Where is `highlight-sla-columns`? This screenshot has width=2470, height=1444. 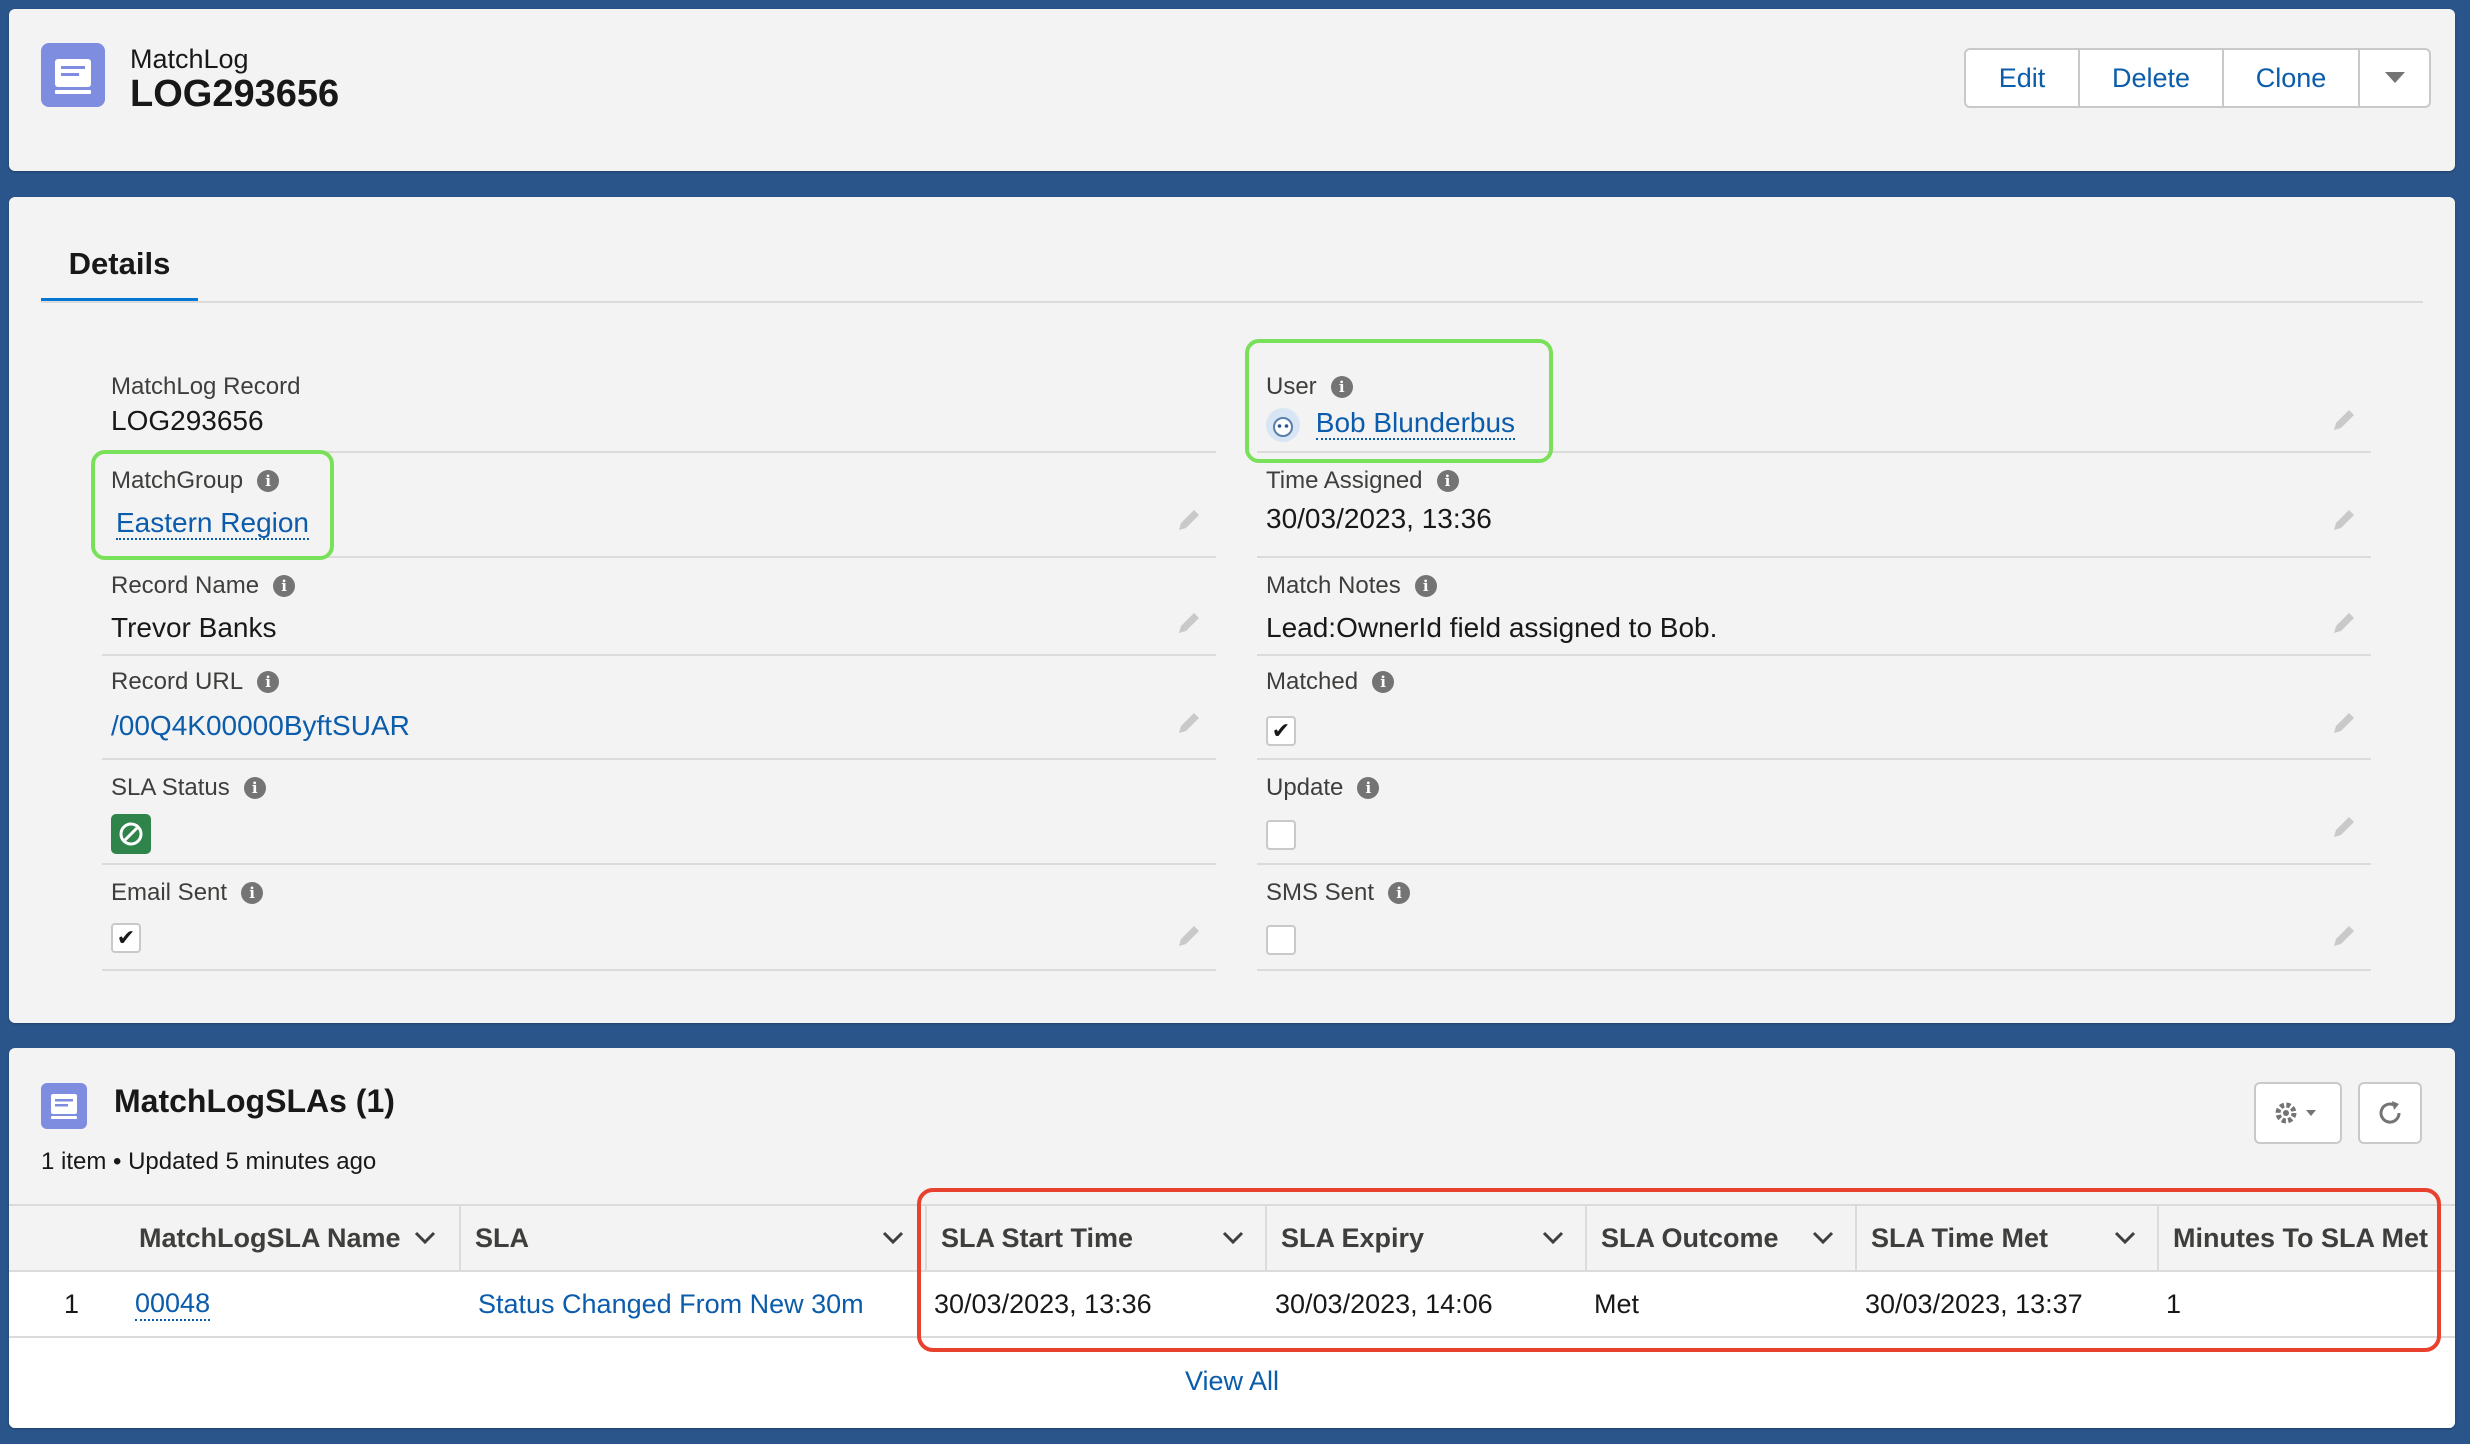 highlight-sla-columns is located at coordinates (1679, 1270).